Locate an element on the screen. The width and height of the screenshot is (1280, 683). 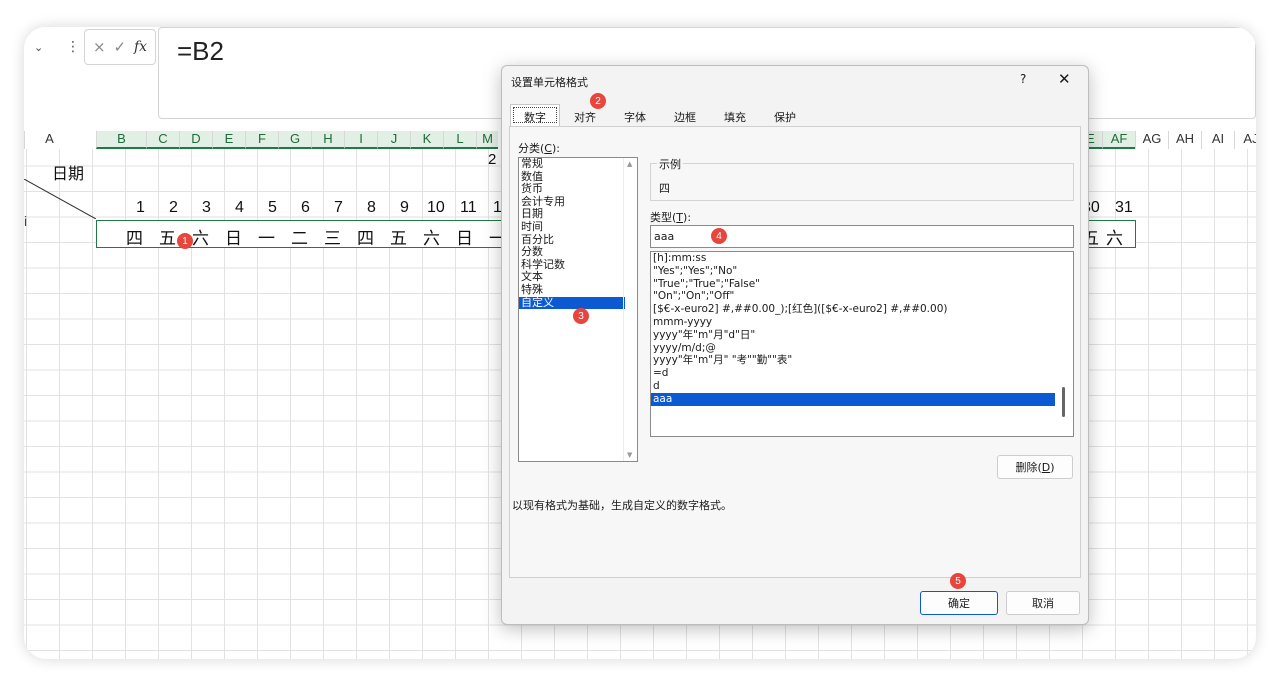
column-header-k: K is located at coordinates (426, 140).